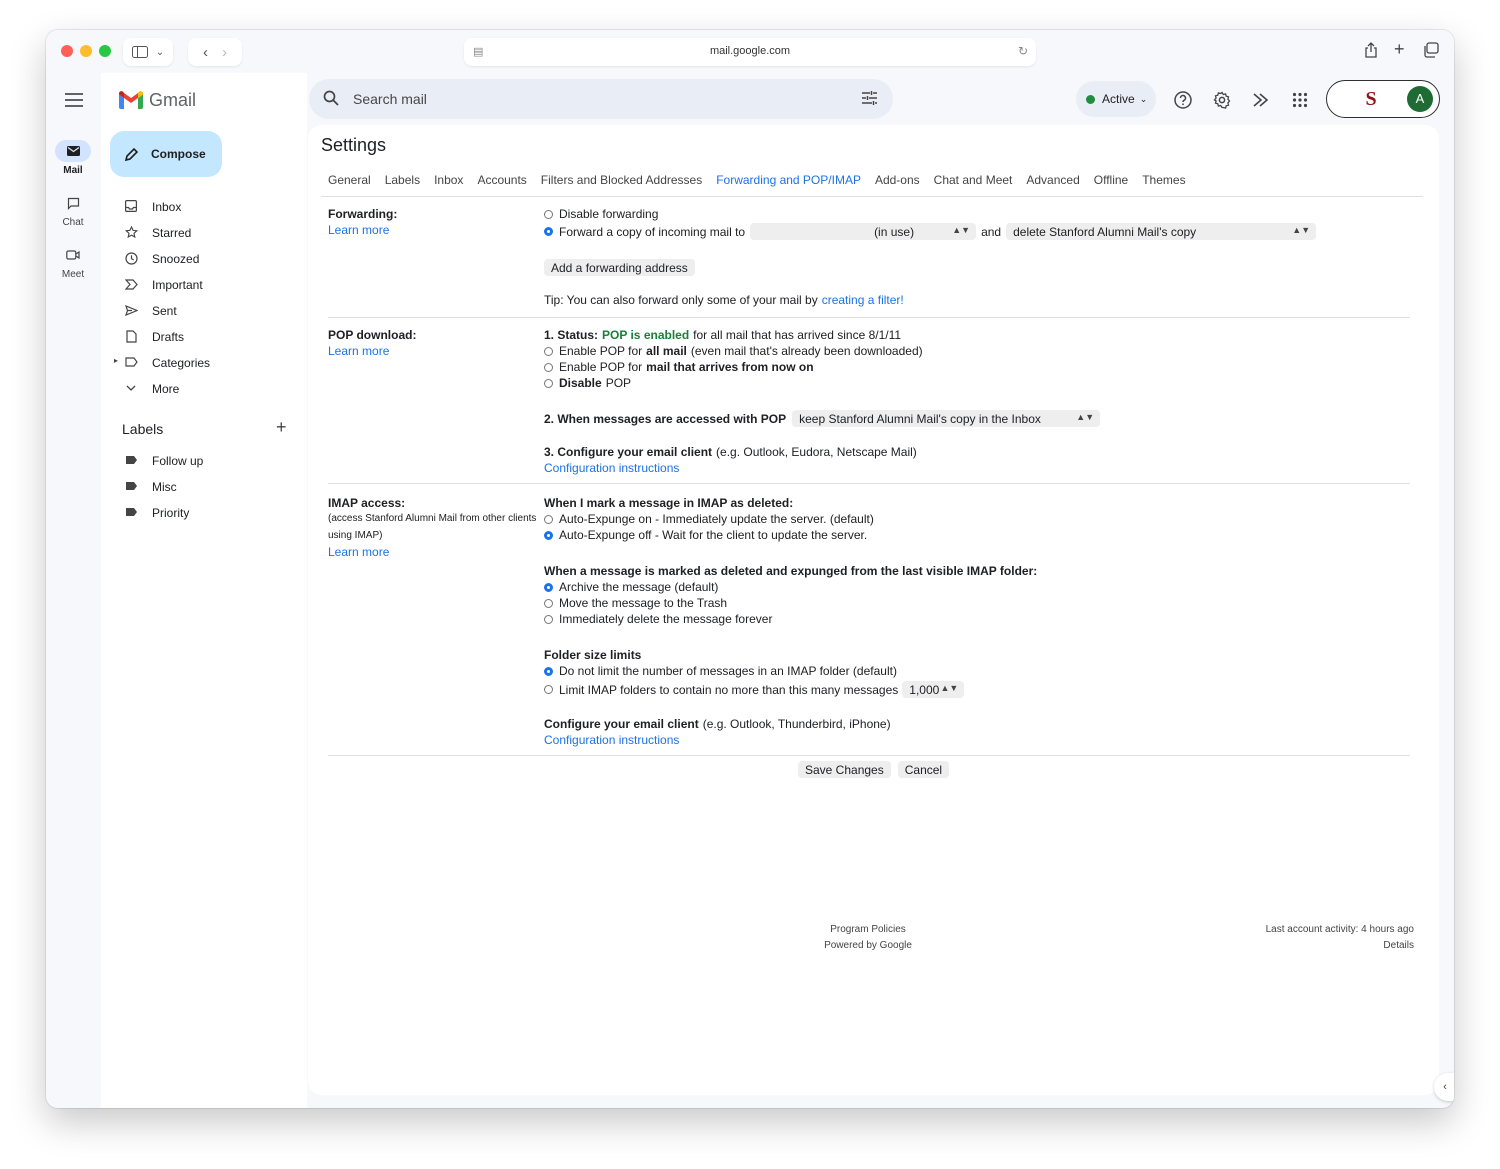  What do you see at coordinates (1383, 99) in the screenshot?
I see `account-switcher: S A` at bounding box center [1383, 99].